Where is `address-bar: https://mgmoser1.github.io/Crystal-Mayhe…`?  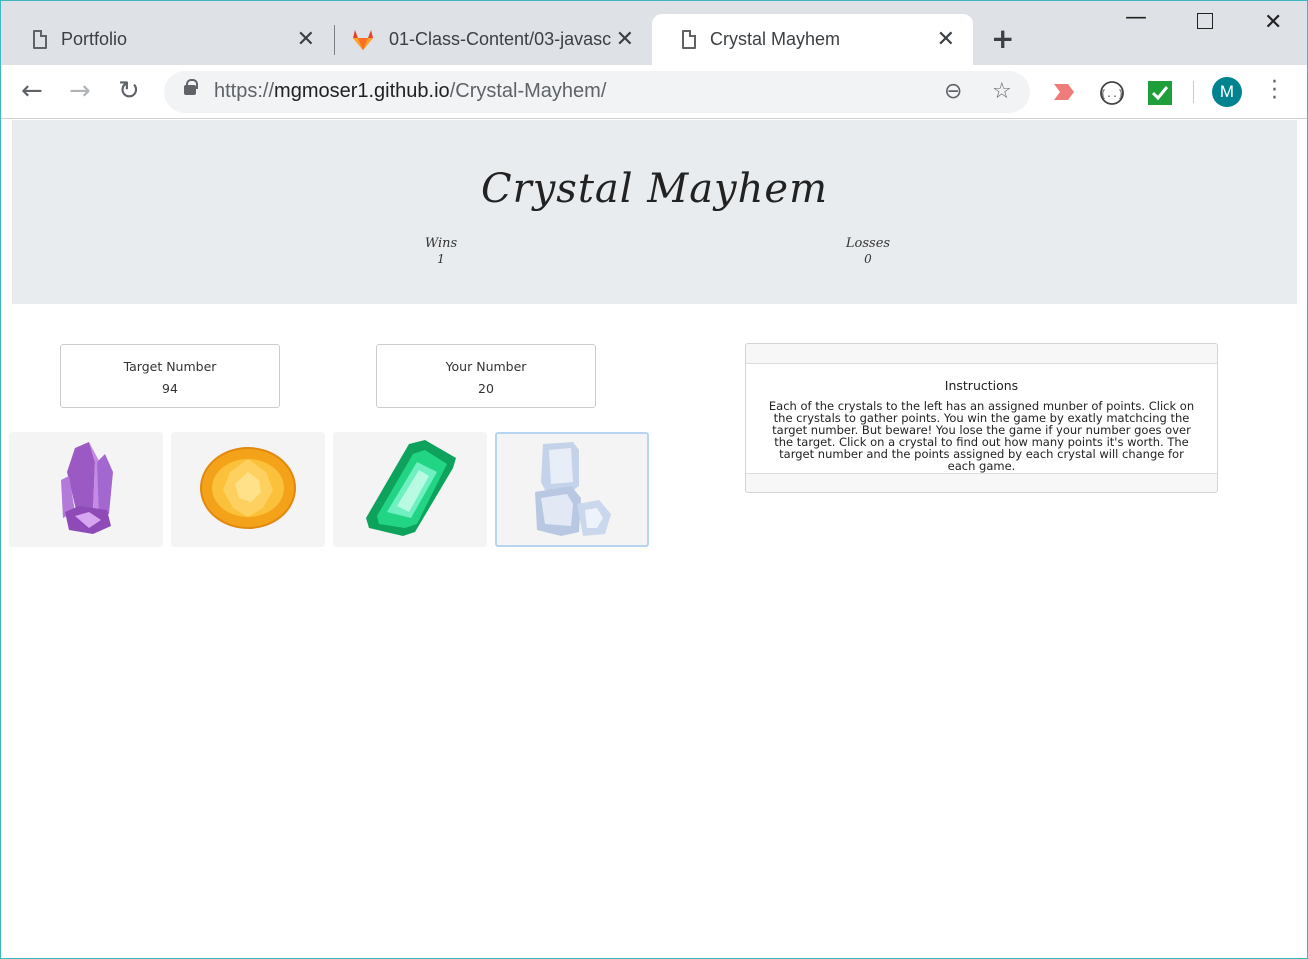 address-bar: https://mgmoser1.github.io/Crystal-Mayhe… is located at coordinates (597, 92).